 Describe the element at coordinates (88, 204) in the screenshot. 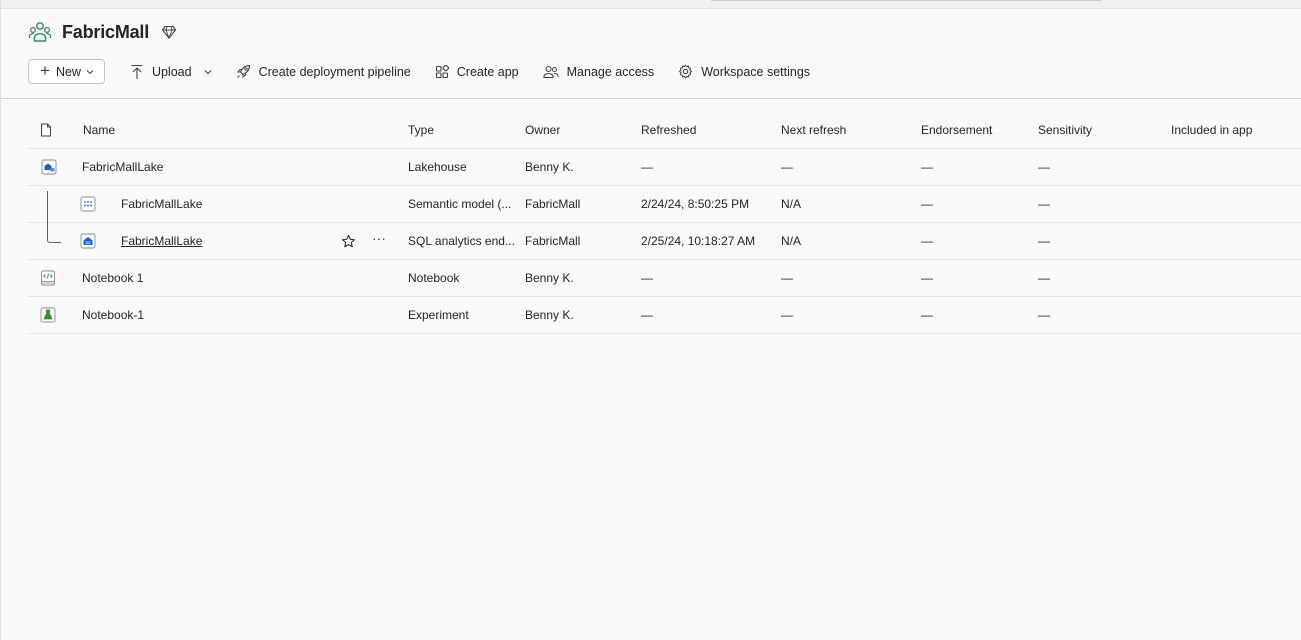

I see `semantic-model-icon` at that location.